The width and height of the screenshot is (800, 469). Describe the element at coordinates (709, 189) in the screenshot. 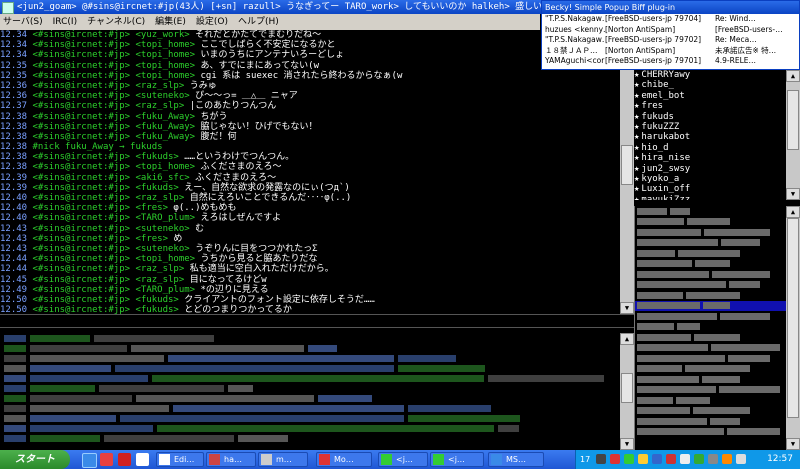

I see `nick-list-item: ★ Luxin_off` at that location.